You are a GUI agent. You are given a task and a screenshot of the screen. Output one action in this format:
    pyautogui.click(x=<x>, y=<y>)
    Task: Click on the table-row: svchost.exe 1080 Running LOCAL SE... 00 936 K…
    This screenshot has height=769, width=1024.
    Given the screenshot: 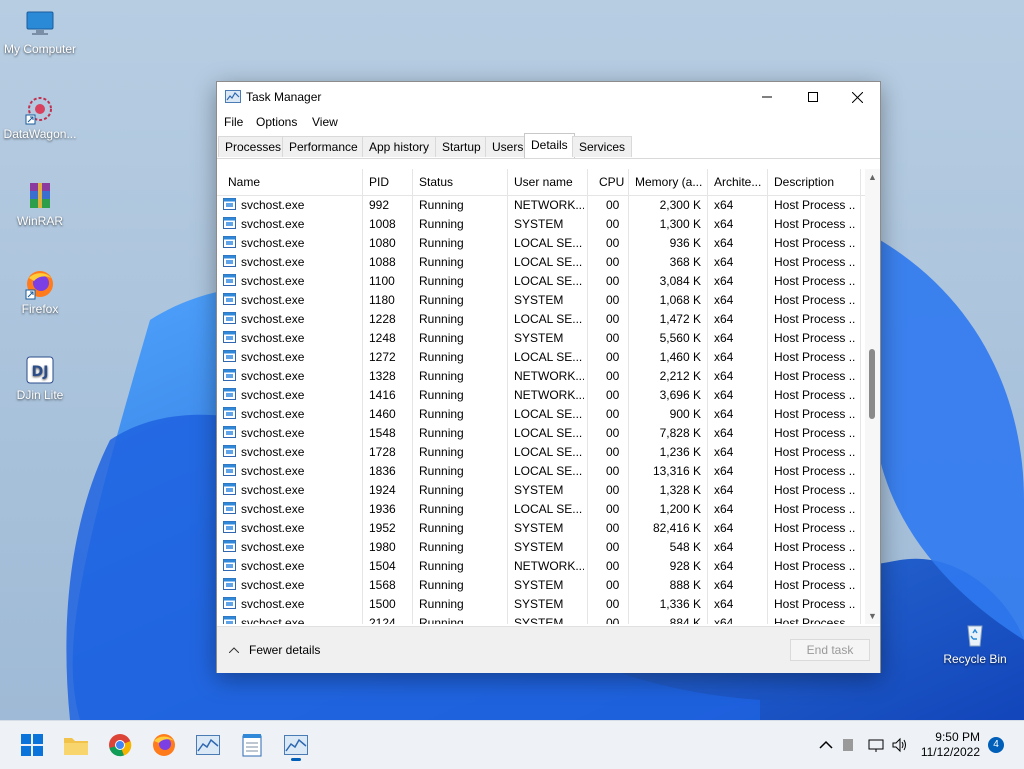 What is the action you would take?
    pyautogui.click(x=541, y=242)
    